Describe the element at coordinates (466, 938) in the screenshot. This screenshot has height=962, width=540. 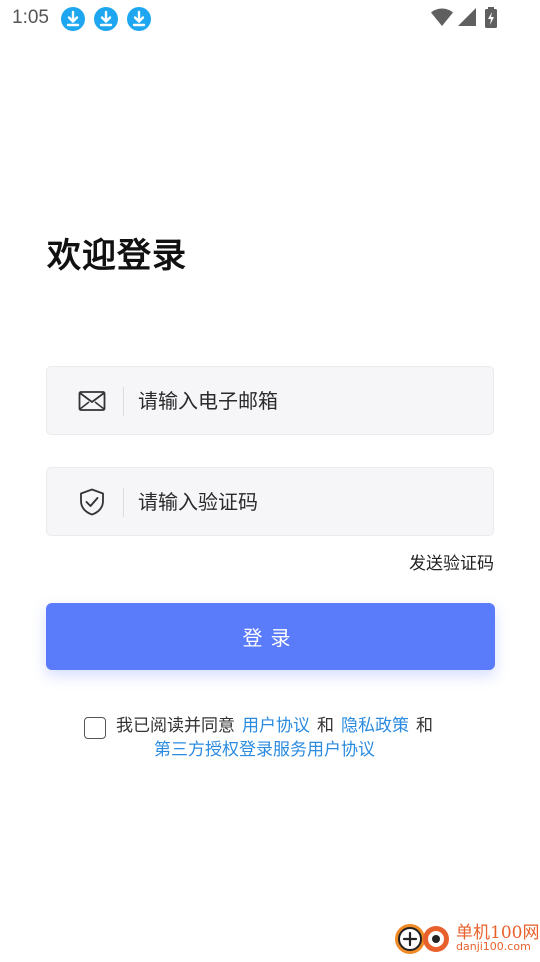
I see `watermark: 单机100网 danji100.com` at that location.